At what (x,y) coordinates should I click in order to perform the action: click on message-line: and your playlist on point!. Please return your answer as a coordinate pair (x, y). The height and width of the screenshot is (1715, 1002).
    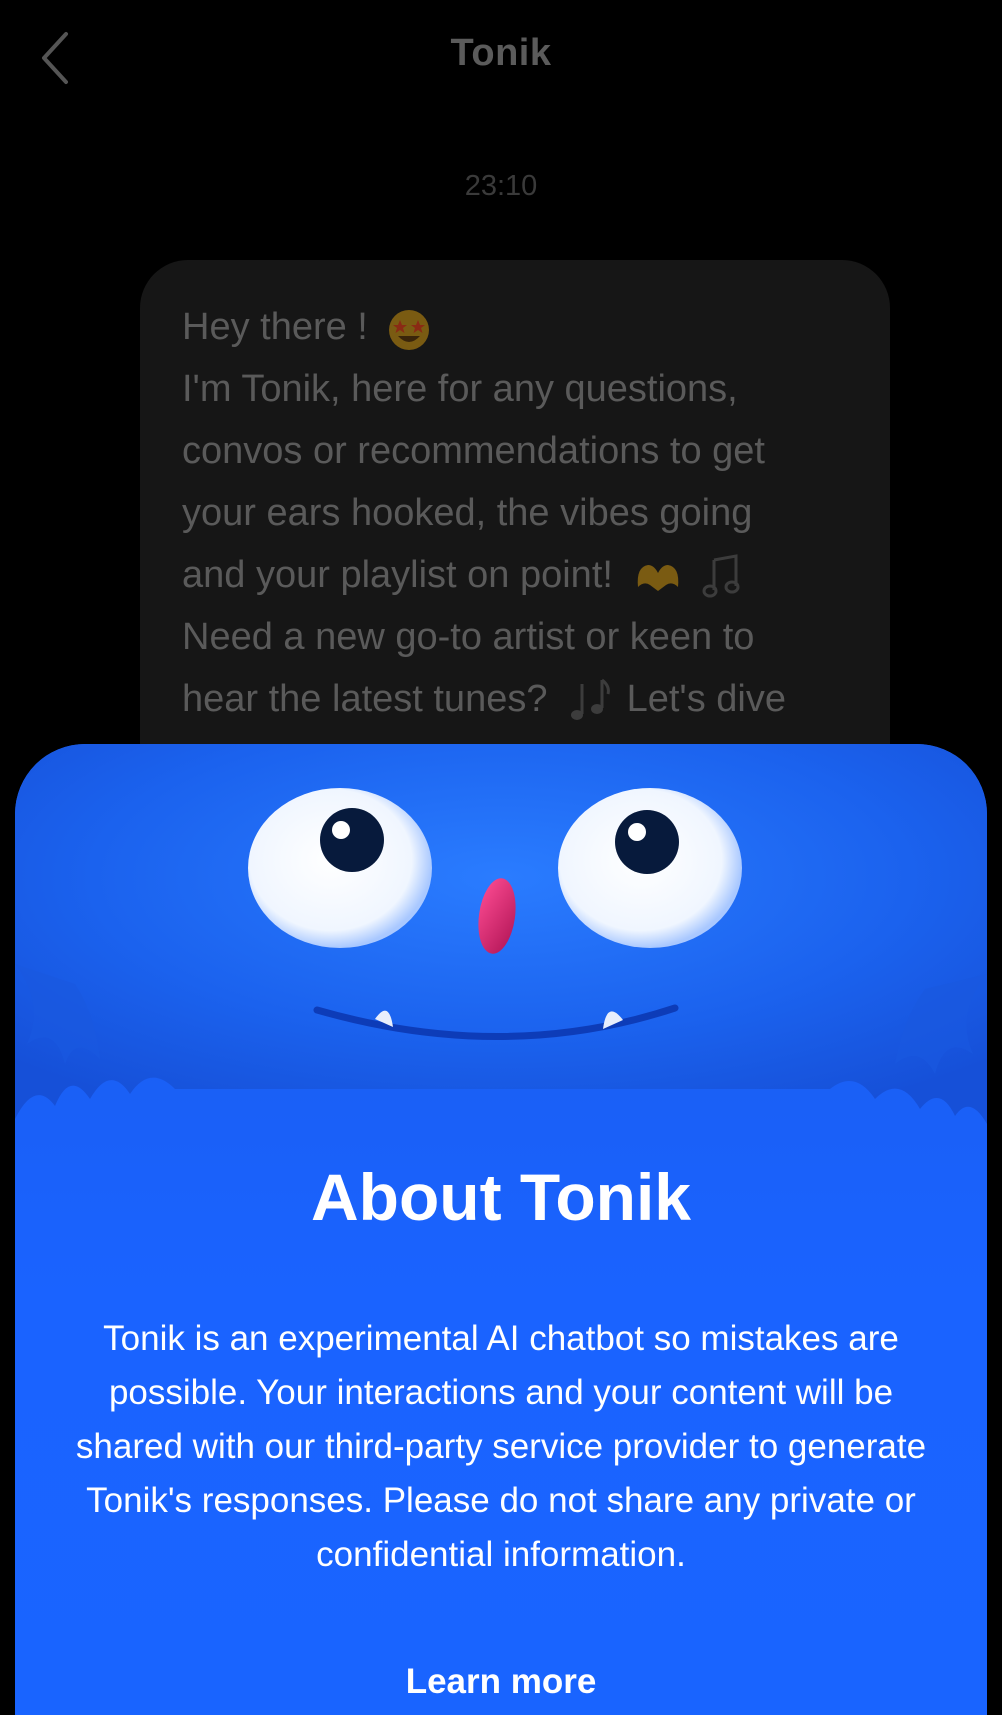
    Looking at the image, I should click on (516, 575).